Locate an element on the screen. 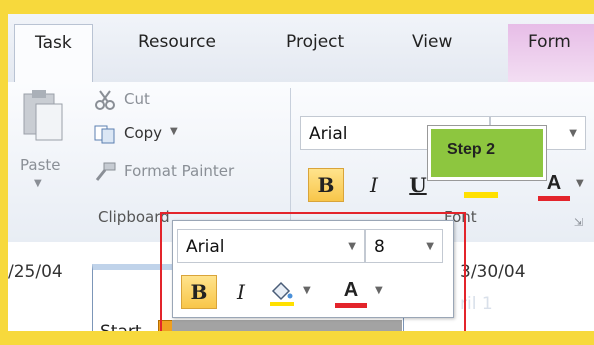 This screenshot has width=594, height=345. paste-dropdown-icon: ▼ is located at coordinates (38, 183).